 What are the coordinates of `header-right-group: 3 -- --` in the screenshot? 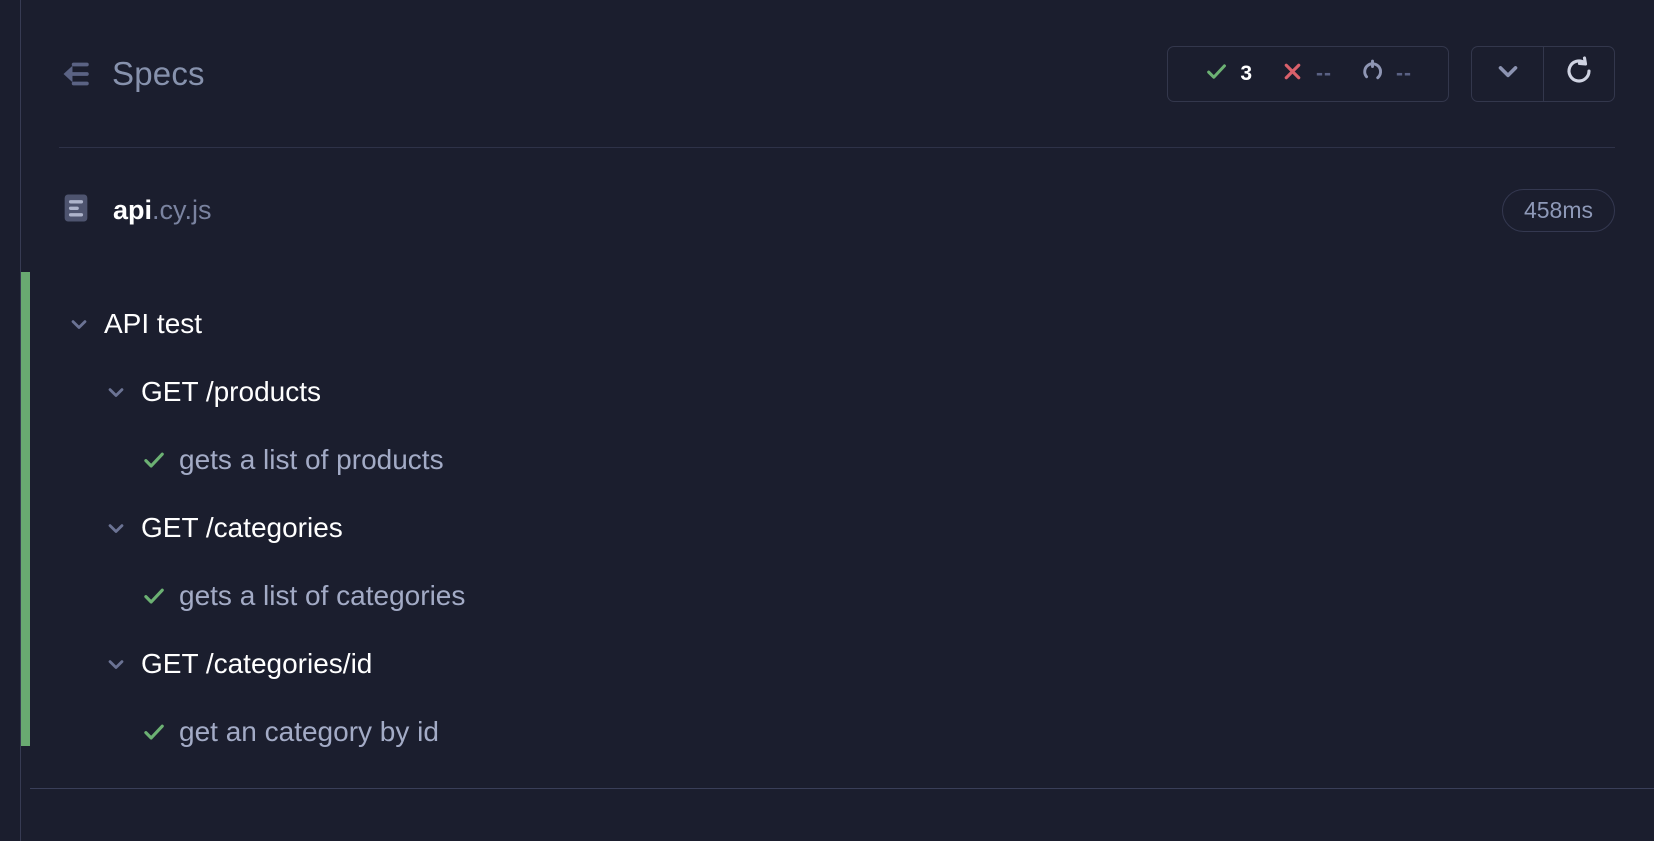 It's located at (1391, 73).